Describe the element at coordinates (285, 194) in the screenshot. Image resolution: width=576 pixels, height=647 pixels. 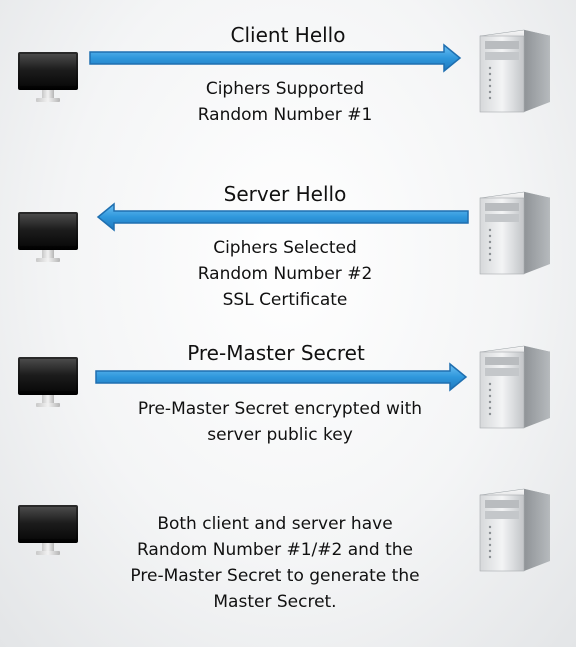
I see `step-title: Server Hello` at that location.